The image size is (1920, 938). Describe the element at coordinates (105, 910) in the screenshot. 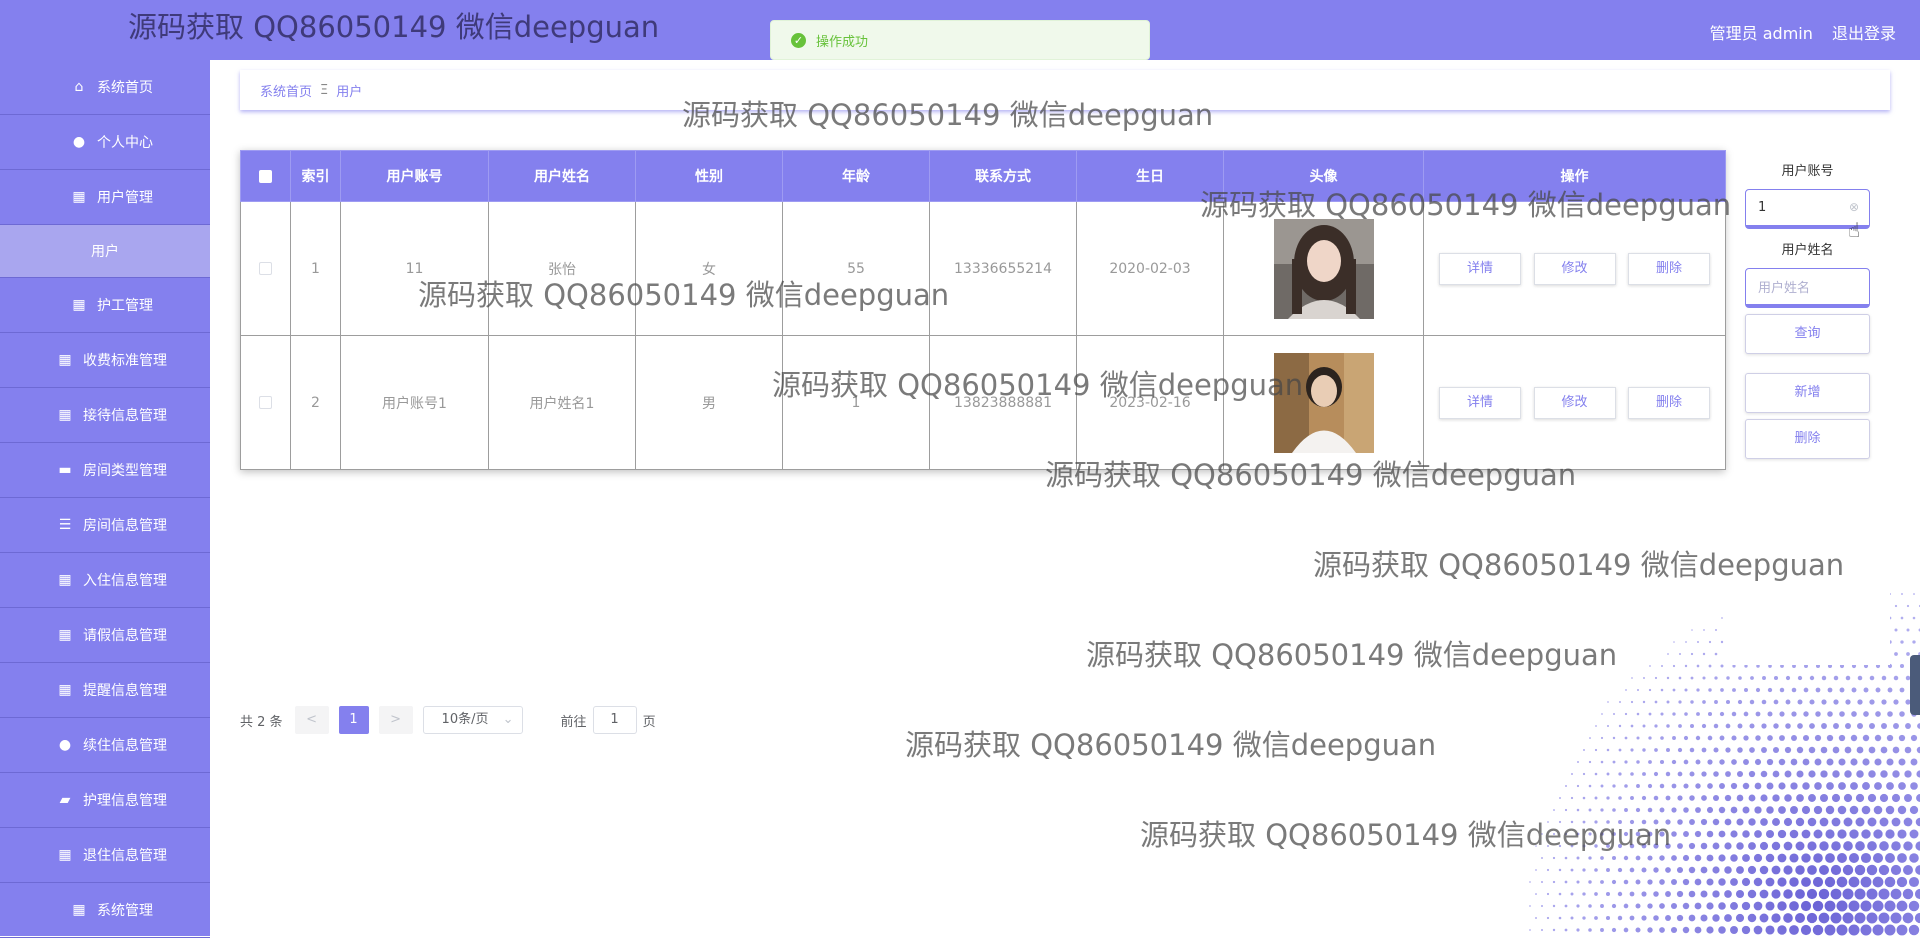

I see `sidebar-item-system: ▦ 系统管理` at that location.